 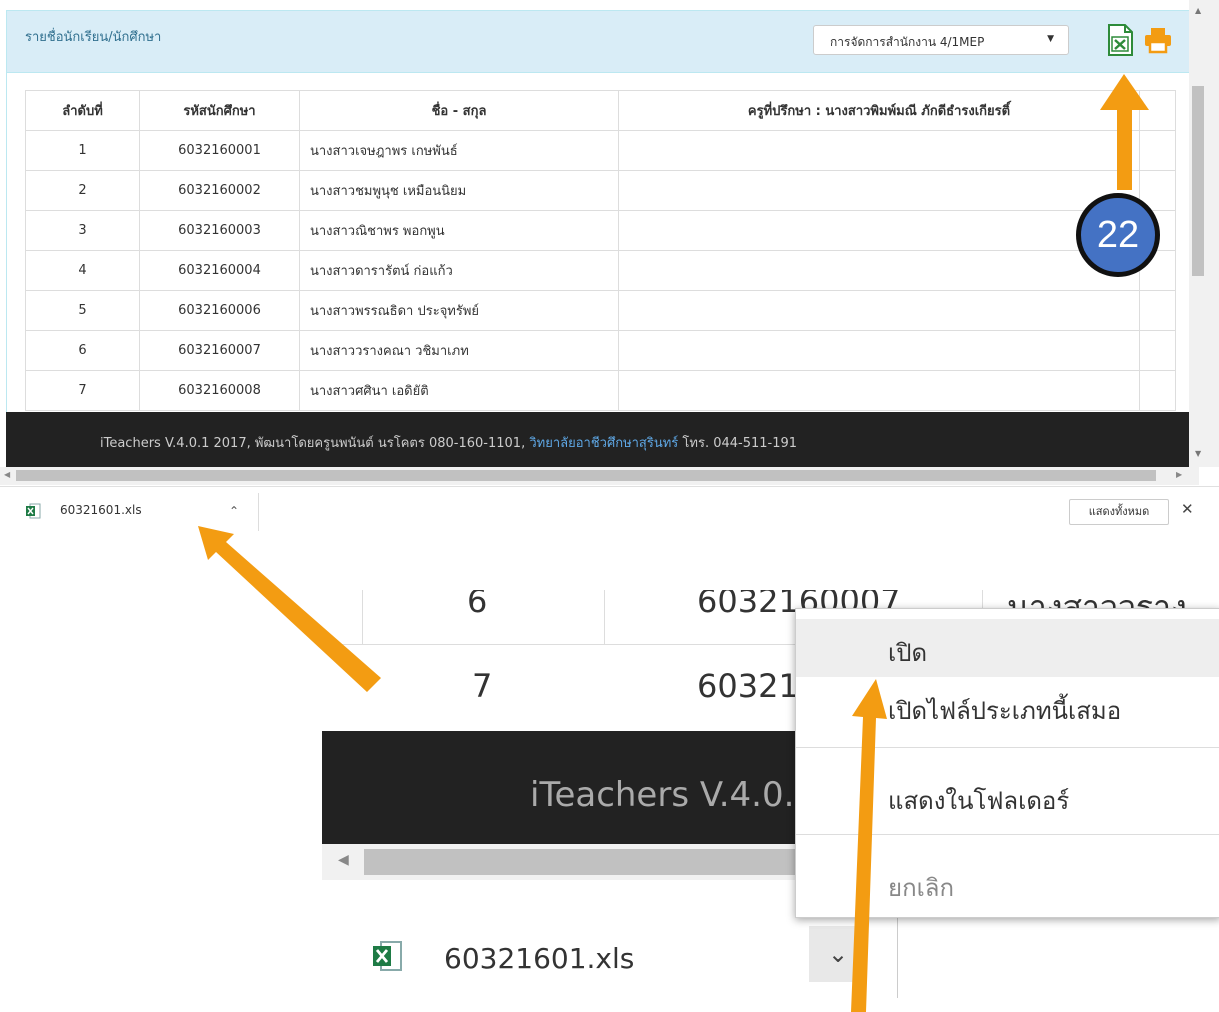 What do you see at coordinates (1157, 110) in the screenshot?
I see `col-header-extra` at bounding box center [1157, 110].